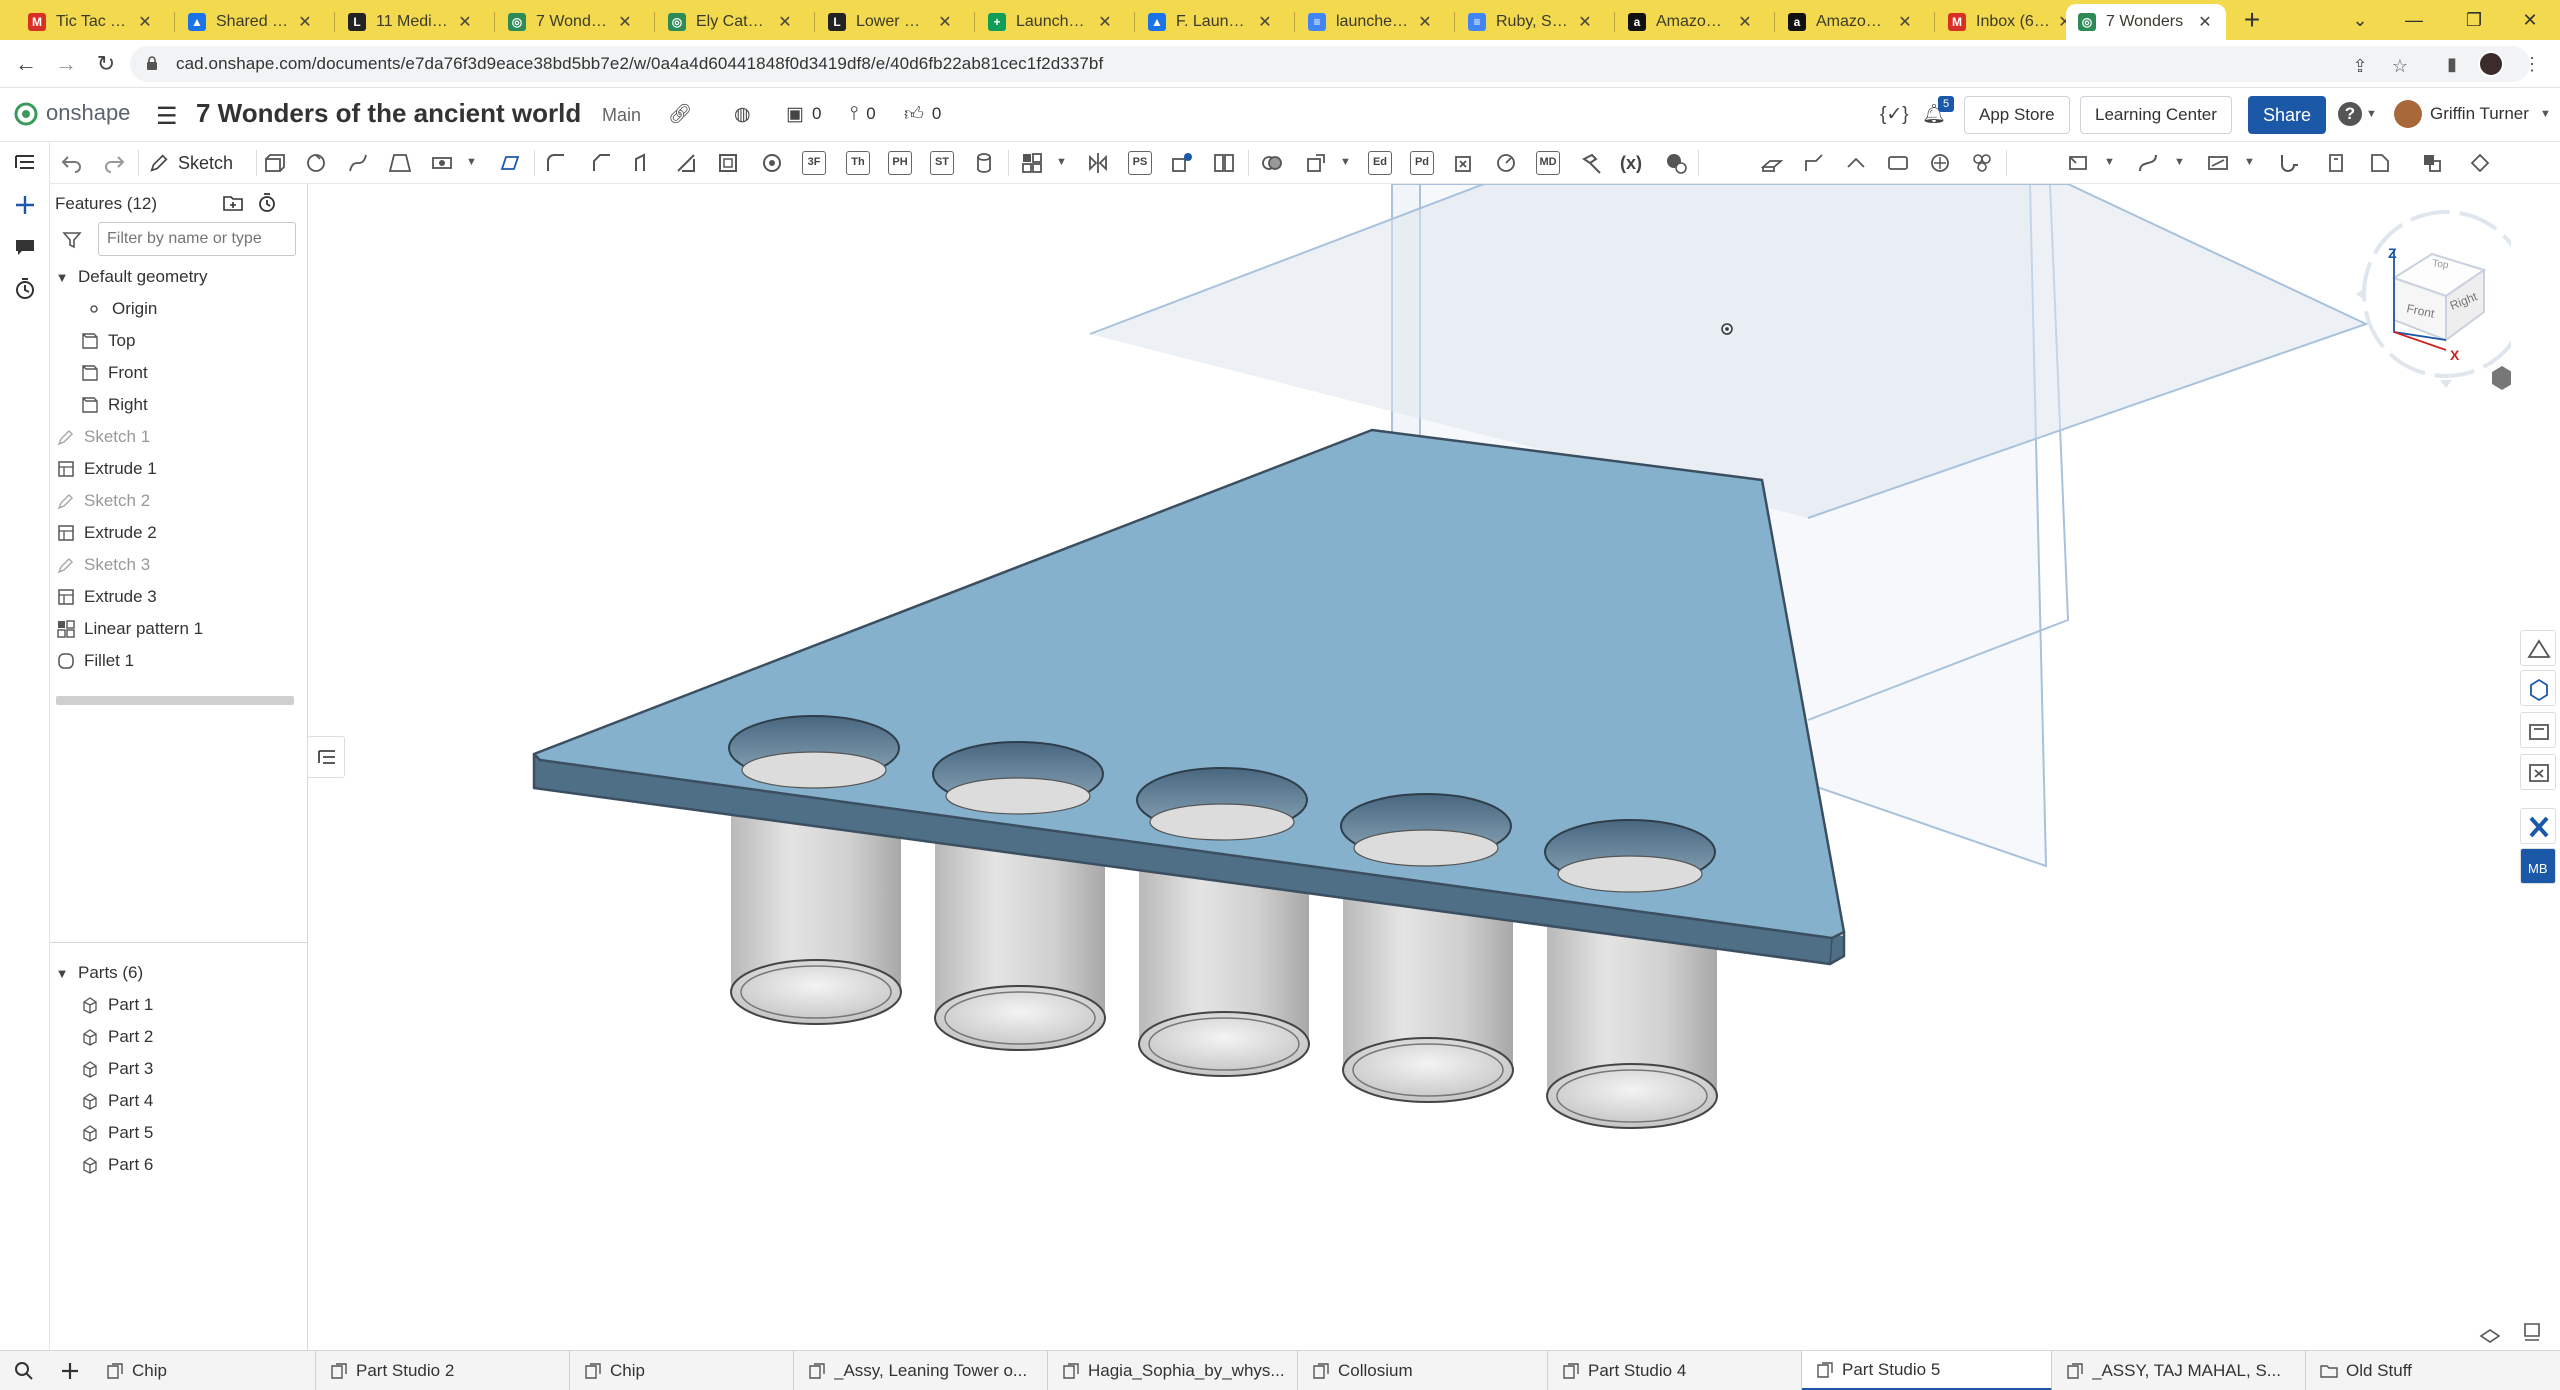  I want to click on loft-icon, so click(400, 163).